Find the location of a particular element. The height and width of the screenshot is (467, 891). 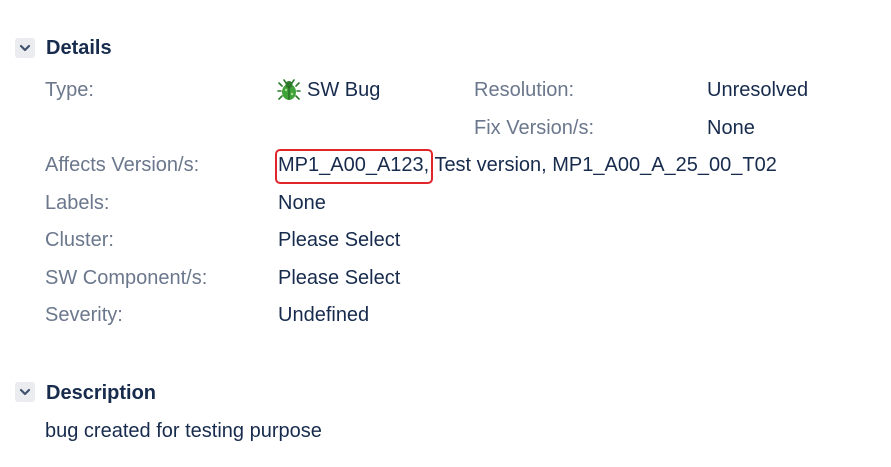

affects-version-item: MP1_A00_A_25_00_T02 is located at coordinates (664, 165).